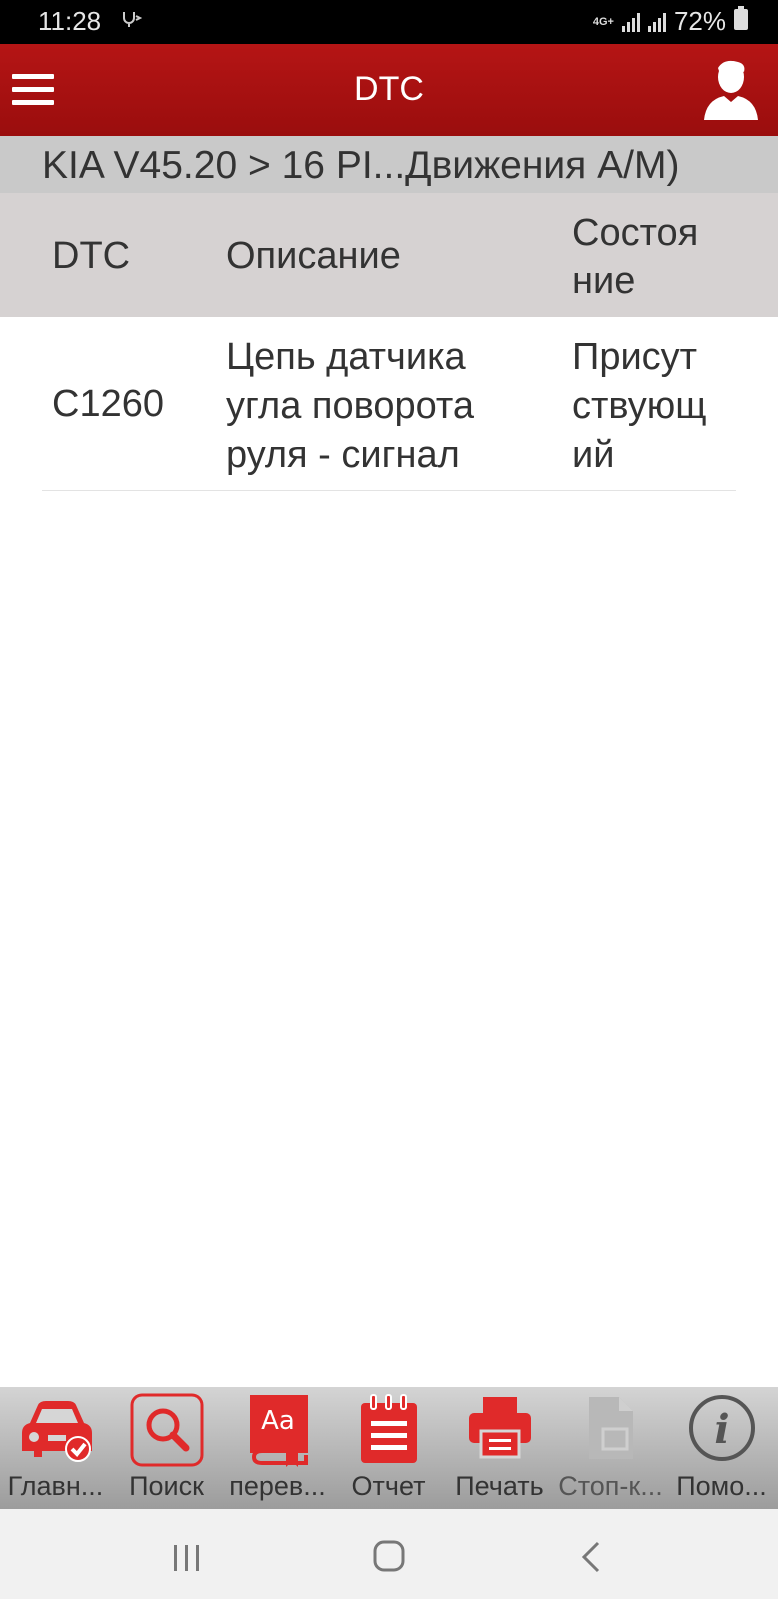 This screenshot has height=1599, width=778. Describe the element at coordinates (388, 1486) in the screenshot. I see `report-label: Отчет` at that location.